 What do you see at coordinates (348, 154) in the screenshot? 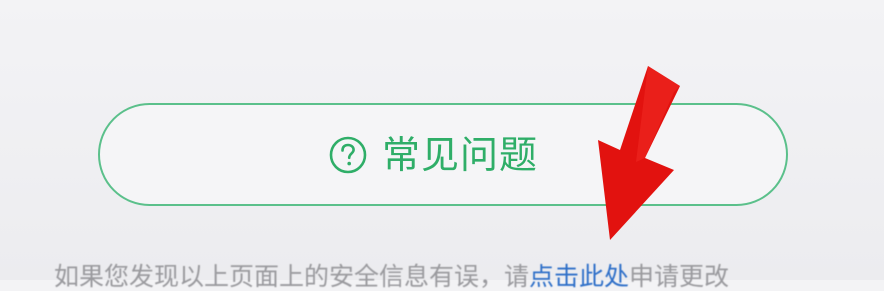
I see `question-circle-icon` at bounding box center [348, 154].